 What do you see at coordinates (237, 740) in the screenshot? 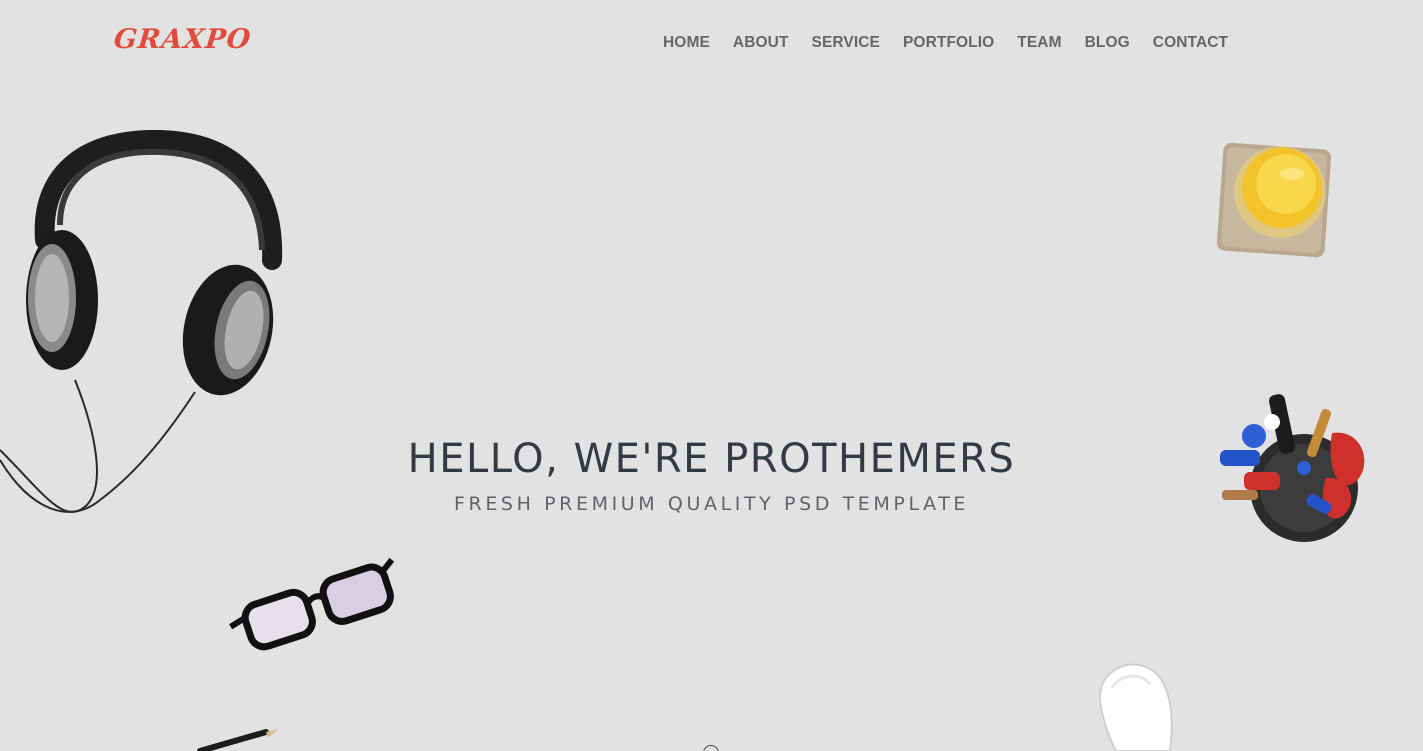
I see `pencil-image` at bounding box center [237, 740].